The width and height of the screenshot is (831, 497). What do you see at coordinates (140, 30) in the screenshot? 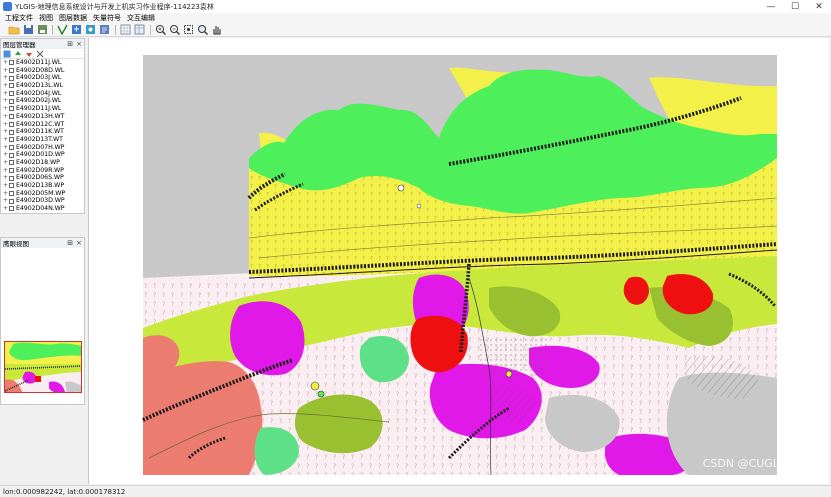
I see `table-icon` at bounding box center [140, 30].